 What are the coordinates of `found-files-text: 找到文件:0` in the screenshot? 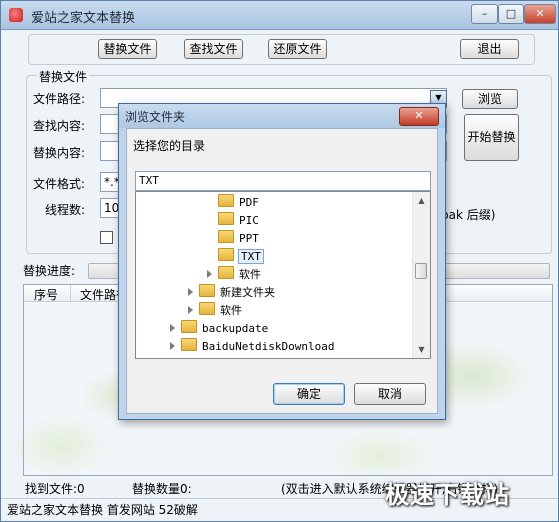 It's located at (55, 489).